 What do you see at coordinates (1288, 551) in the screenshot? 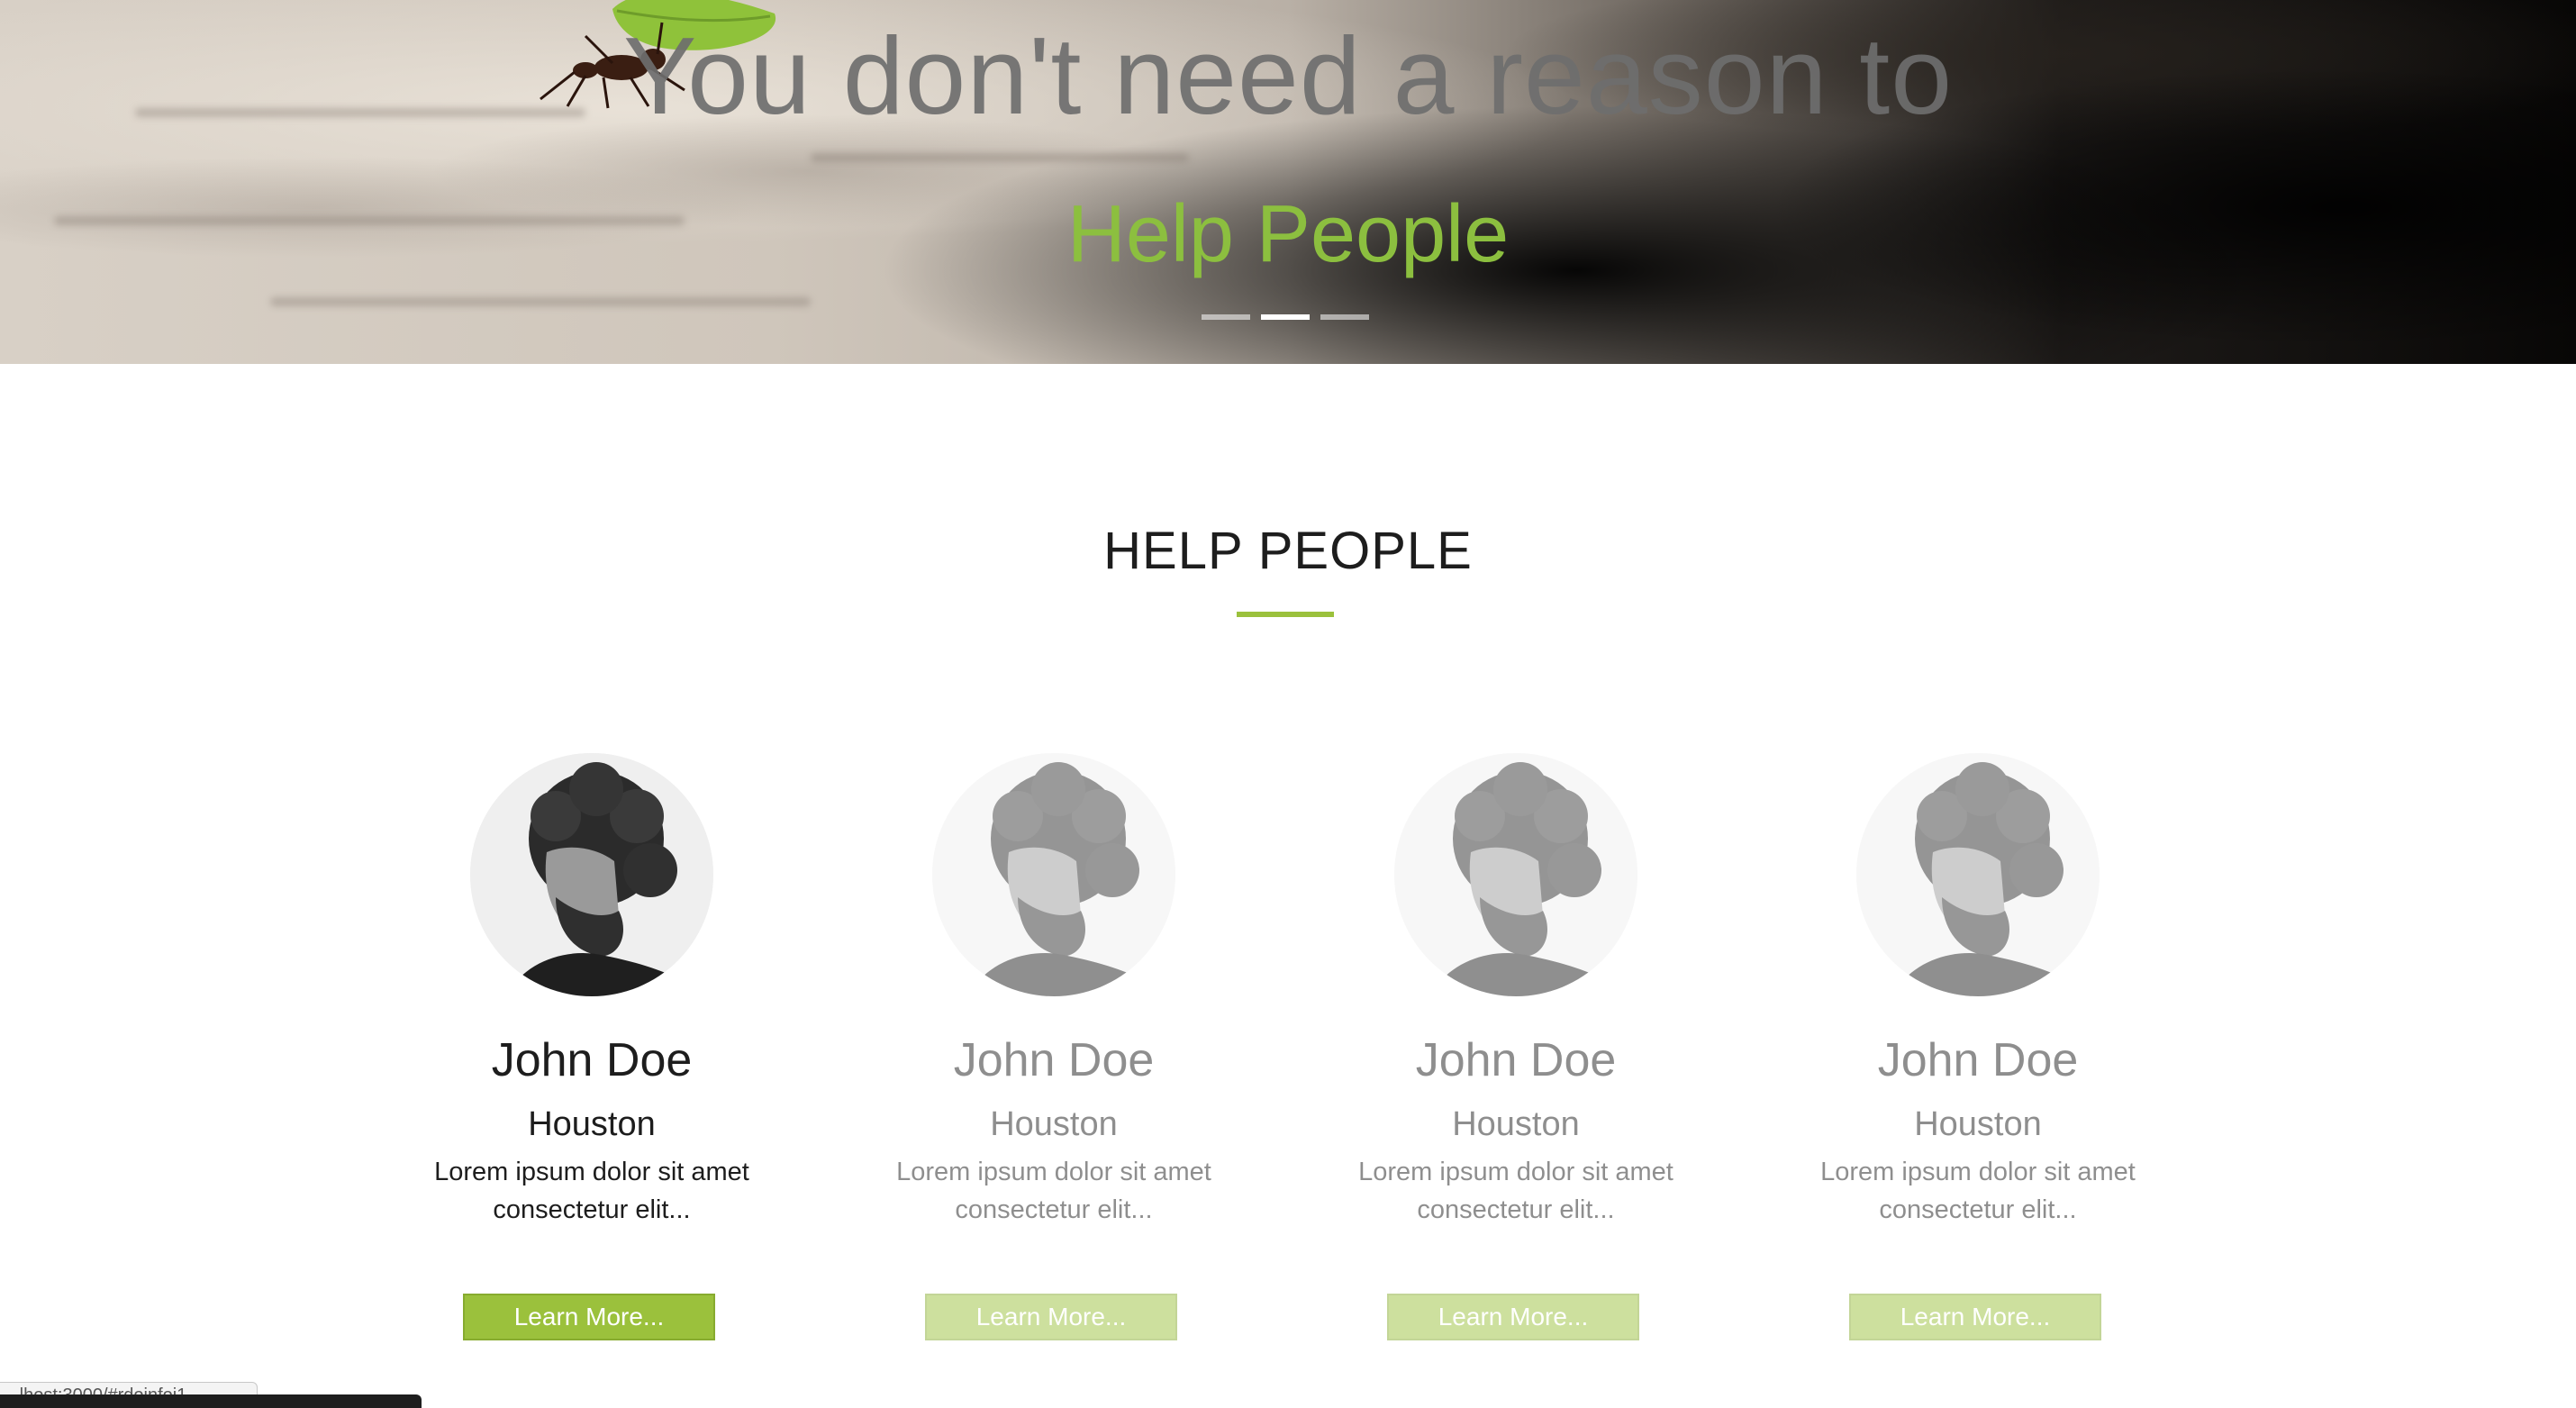
I see `section-title: HELP PEOPLE` at bounding box center [1288, 551].